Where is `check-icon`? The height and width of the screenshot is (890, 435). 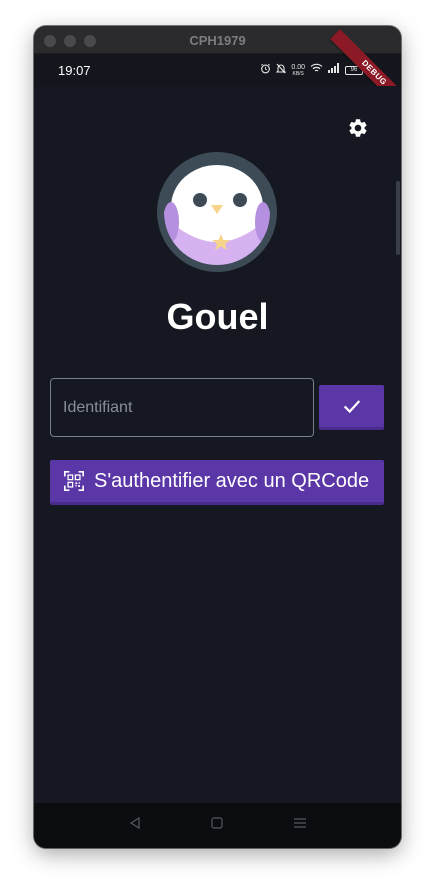
check-icon is located at coordinates (351, 407).